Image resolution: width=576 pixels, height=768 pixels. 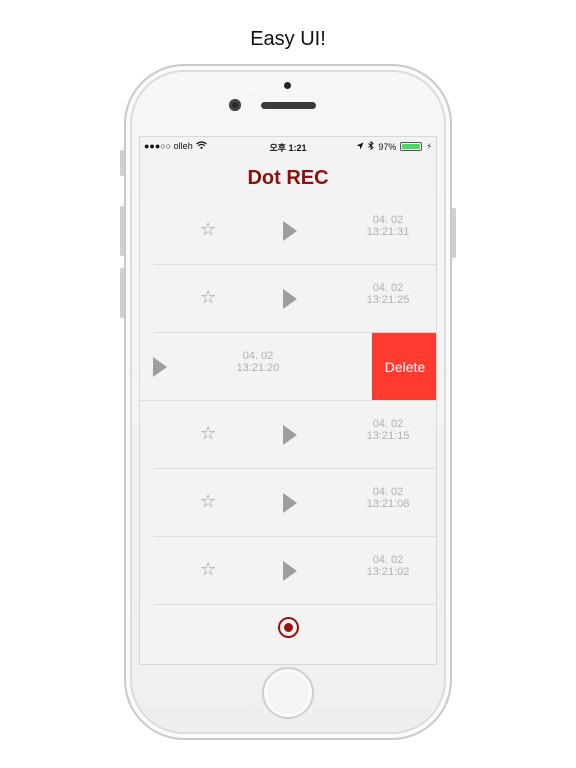 I want to click on recording-row: 04. 02 13:21:20 Delete, so click(x=288, y=367).